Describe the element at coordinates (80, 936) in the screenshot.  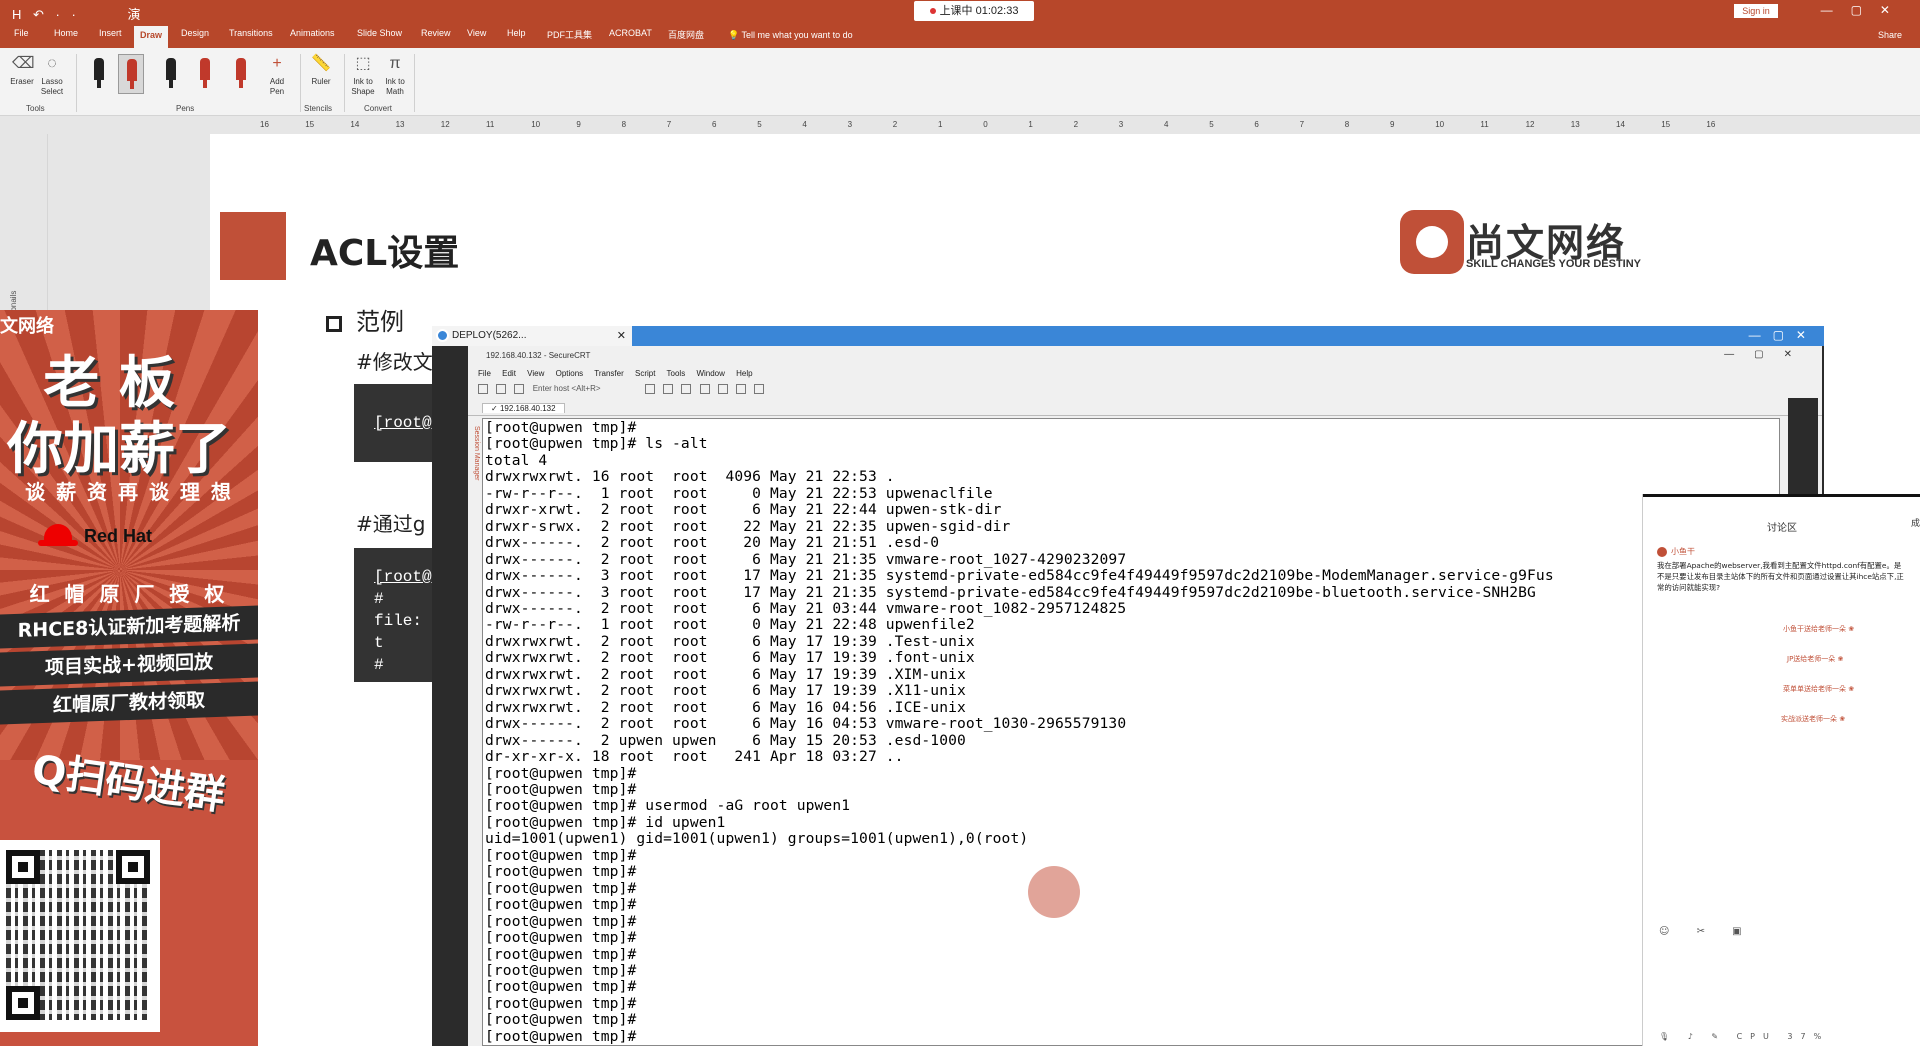
I see `qr-code` at that location.